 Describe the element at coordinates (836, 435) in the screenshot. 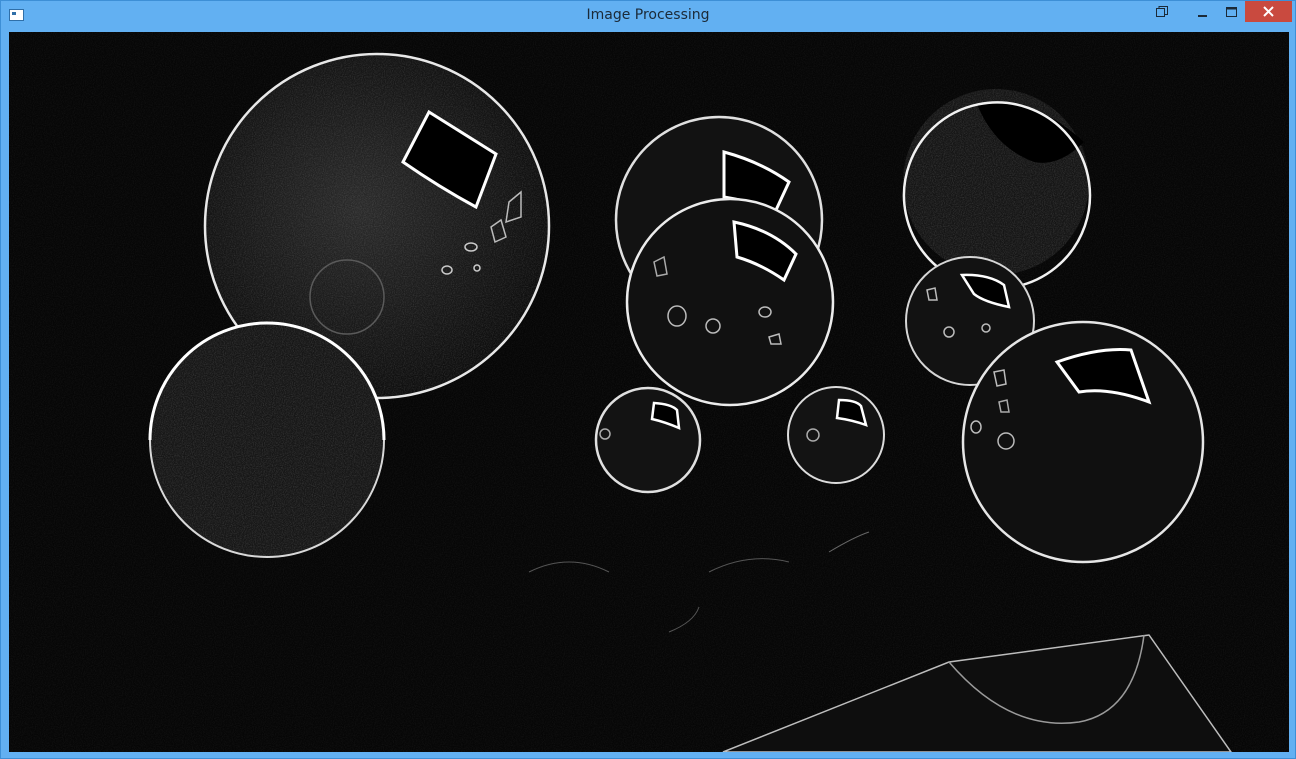

I see `sphere-small-center-right` at that location.